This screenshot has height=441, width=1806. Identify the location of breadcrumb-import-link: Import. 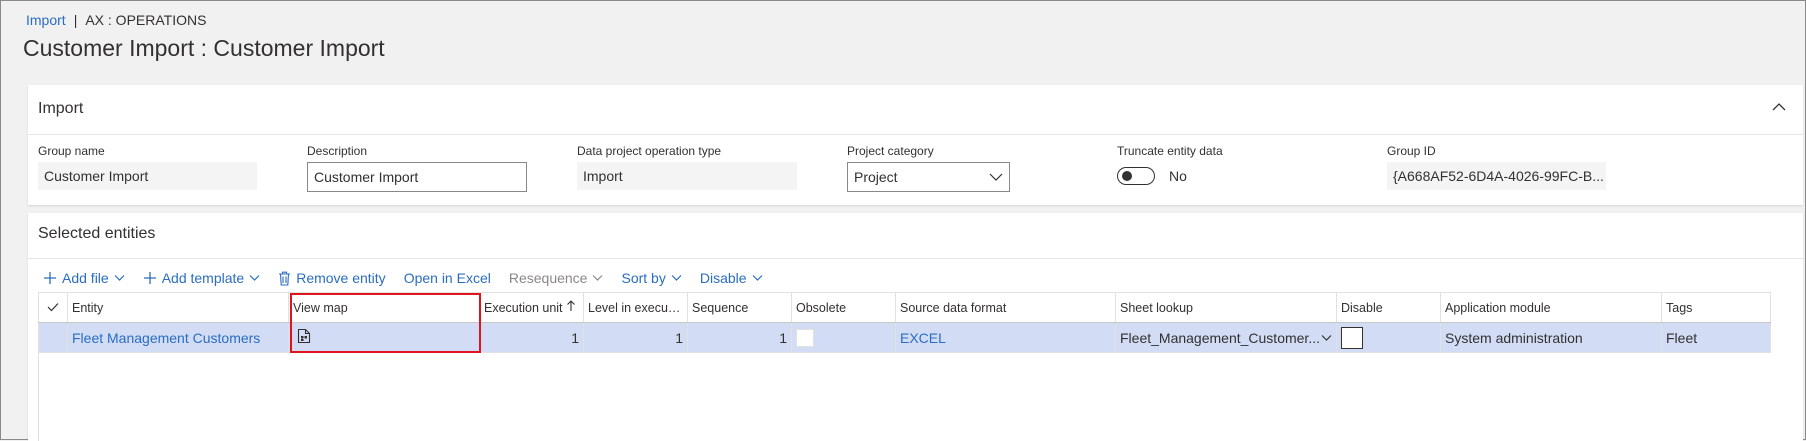
(46, 20).